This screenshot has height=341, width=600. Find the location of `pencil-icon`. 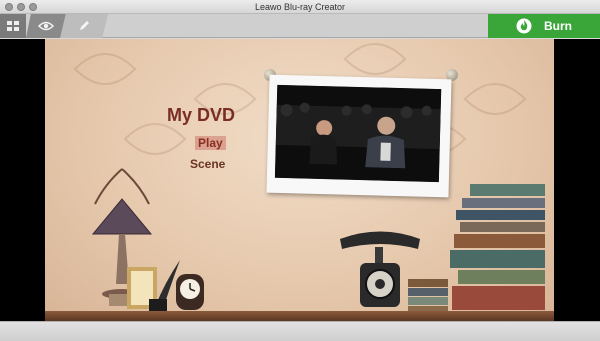

pencil-icon is located at coordinates (84, 25).